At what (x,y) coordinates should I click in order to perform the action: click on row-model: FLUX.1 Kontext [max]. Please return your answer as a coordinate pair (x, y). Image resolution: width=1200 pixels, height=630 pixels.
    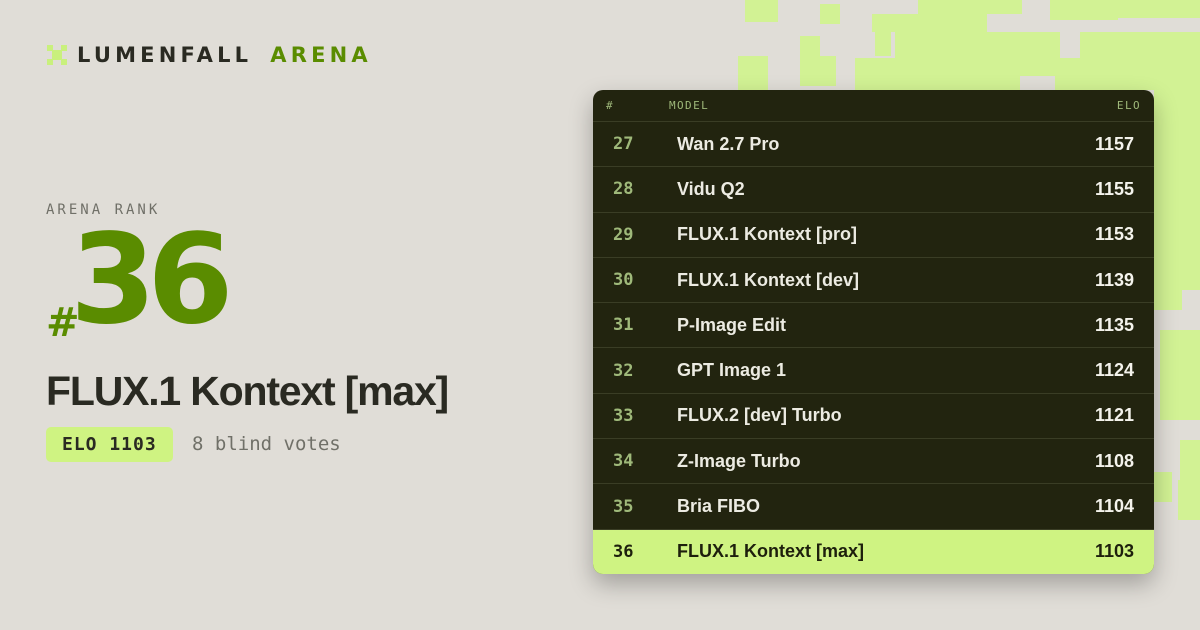
    Looking at the image, I should click on (771, 551).